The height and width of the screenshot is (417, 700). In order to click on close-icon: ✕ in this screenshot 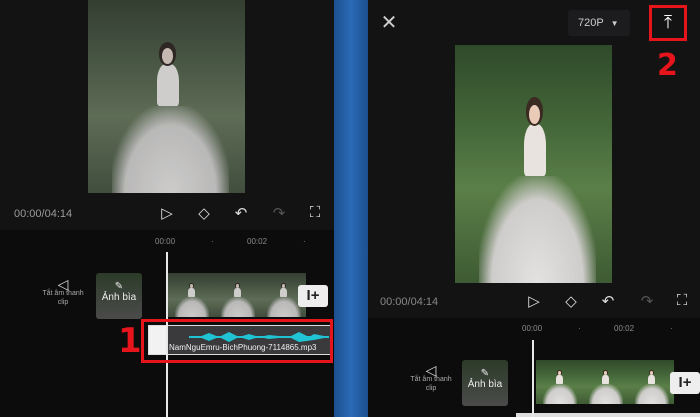, I will do `click(389, 22)`.